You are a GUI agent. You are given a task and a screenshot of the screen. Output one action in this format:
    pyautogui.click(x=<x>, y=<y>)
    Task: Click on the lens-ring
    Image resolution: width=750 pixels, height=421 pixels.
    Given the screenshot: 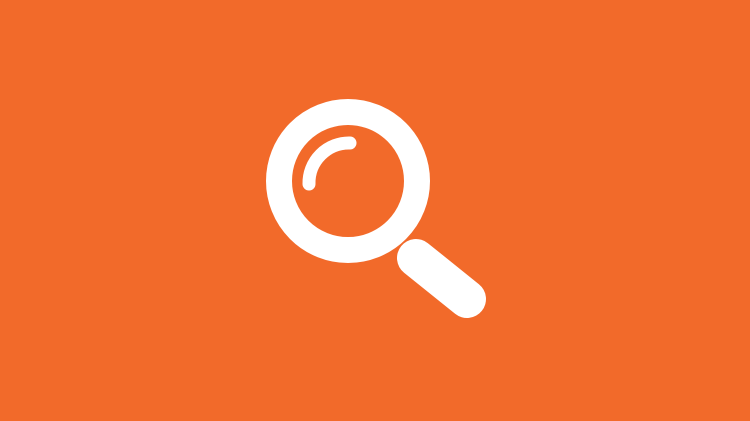 What is the action you would take?
    pyautogui.click(x=348, y=181)
    